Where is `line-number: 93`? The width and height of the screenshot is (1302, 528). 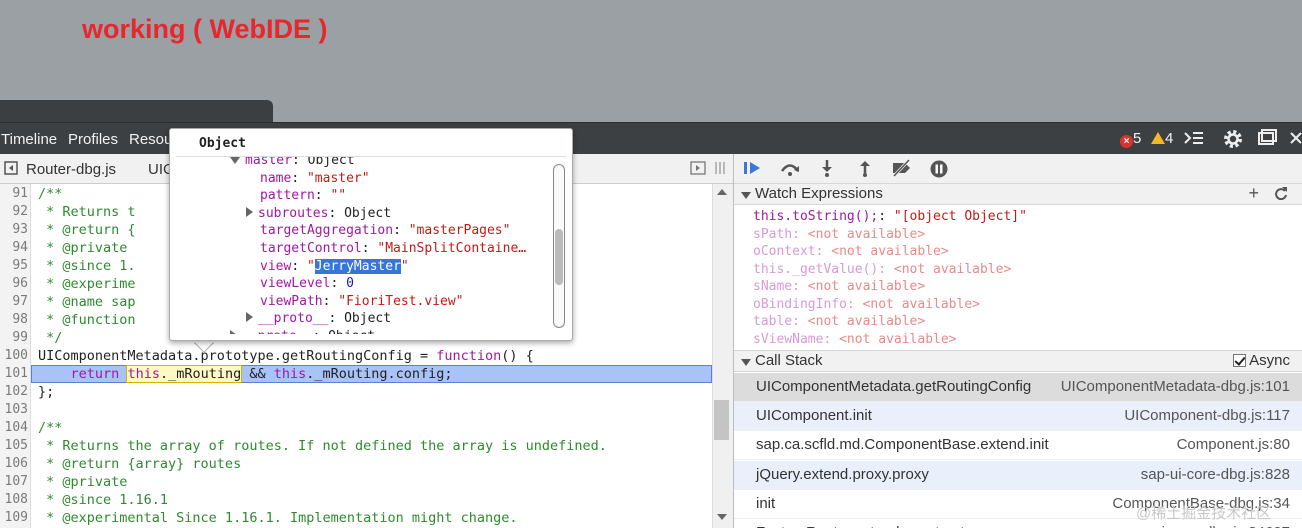 line-number: 93 is located at coordinates (14, 229).